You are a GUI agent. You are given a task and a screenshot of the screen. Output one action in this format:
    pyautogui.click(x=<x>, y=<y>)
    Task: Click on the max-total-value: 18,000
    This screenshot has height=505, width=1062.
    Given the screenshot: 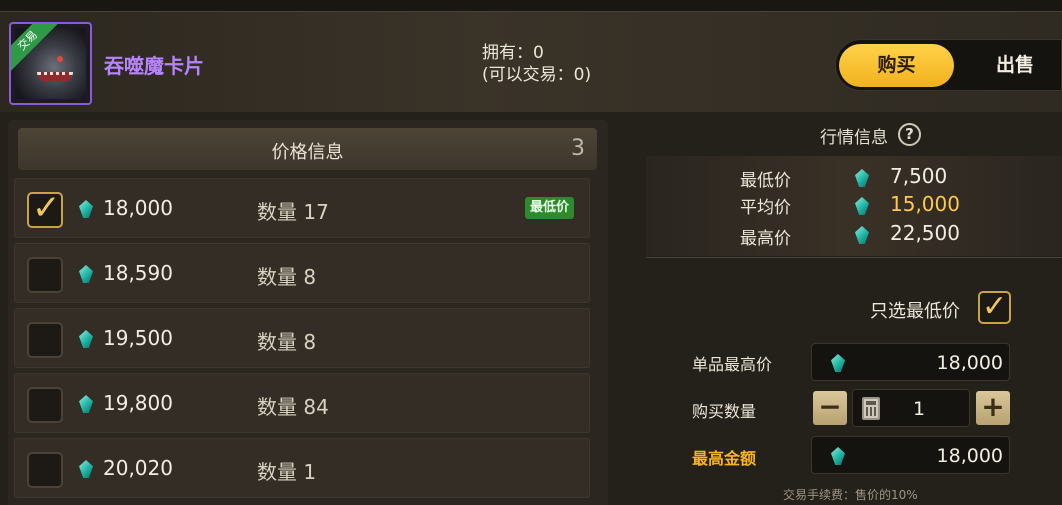 What is the action you would take?
    pyautogui.click(x=969, y=456)
    